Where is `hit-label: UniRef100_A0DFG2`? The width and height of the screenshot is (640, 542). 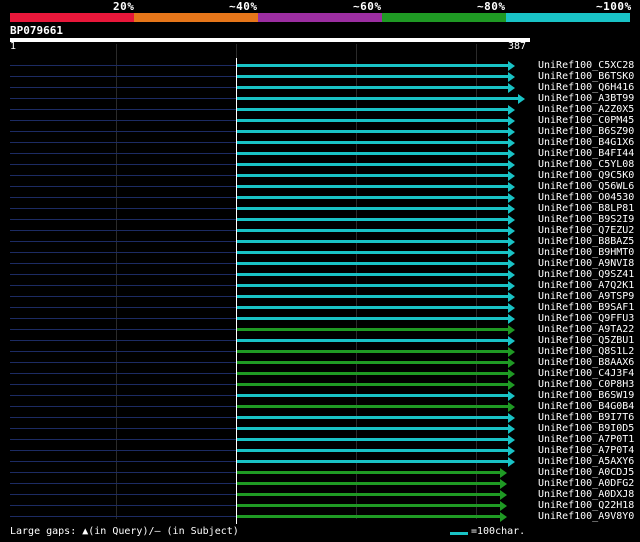
hit-label: UniRef100_A0DFG2 is located at coordinates (586, 483).